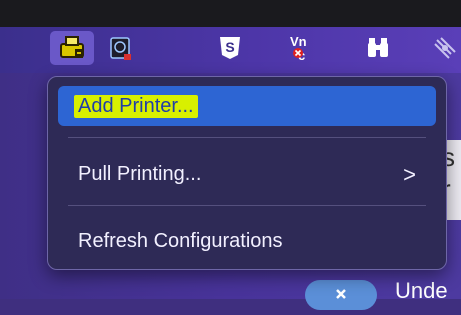 This screenshot has width=461, height=315. Describe the element at coordinates (421, 290) in the screenshot. I see `background-partial-text: Unde` at that location.